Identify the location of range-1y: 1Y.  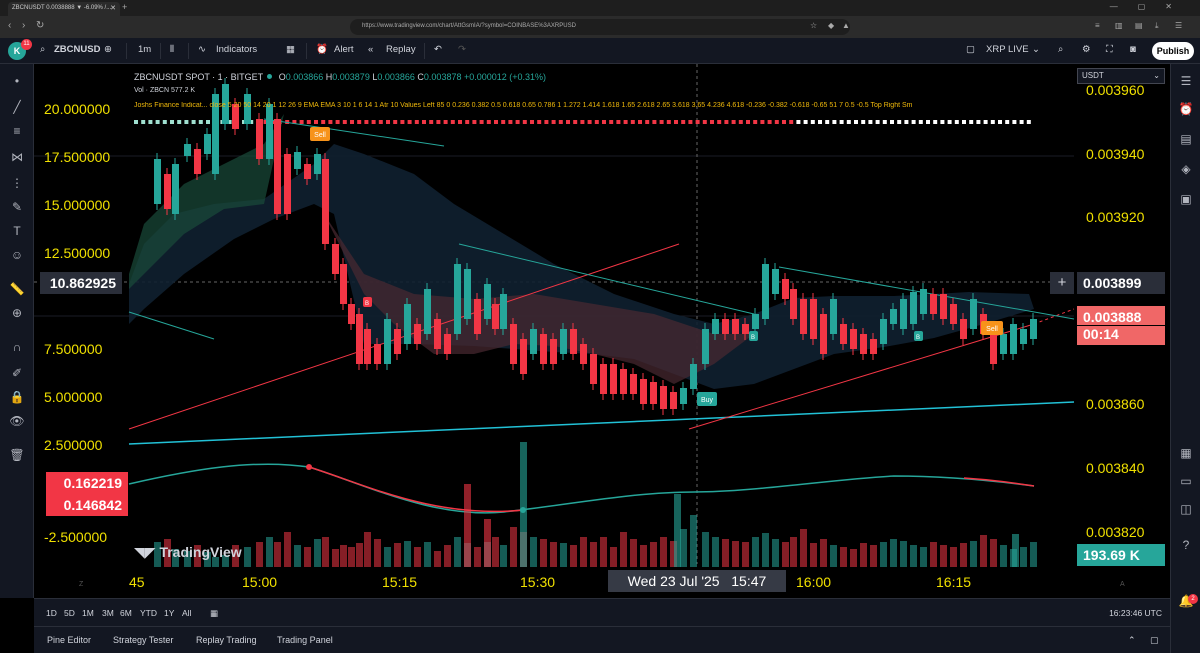
(169, 613).